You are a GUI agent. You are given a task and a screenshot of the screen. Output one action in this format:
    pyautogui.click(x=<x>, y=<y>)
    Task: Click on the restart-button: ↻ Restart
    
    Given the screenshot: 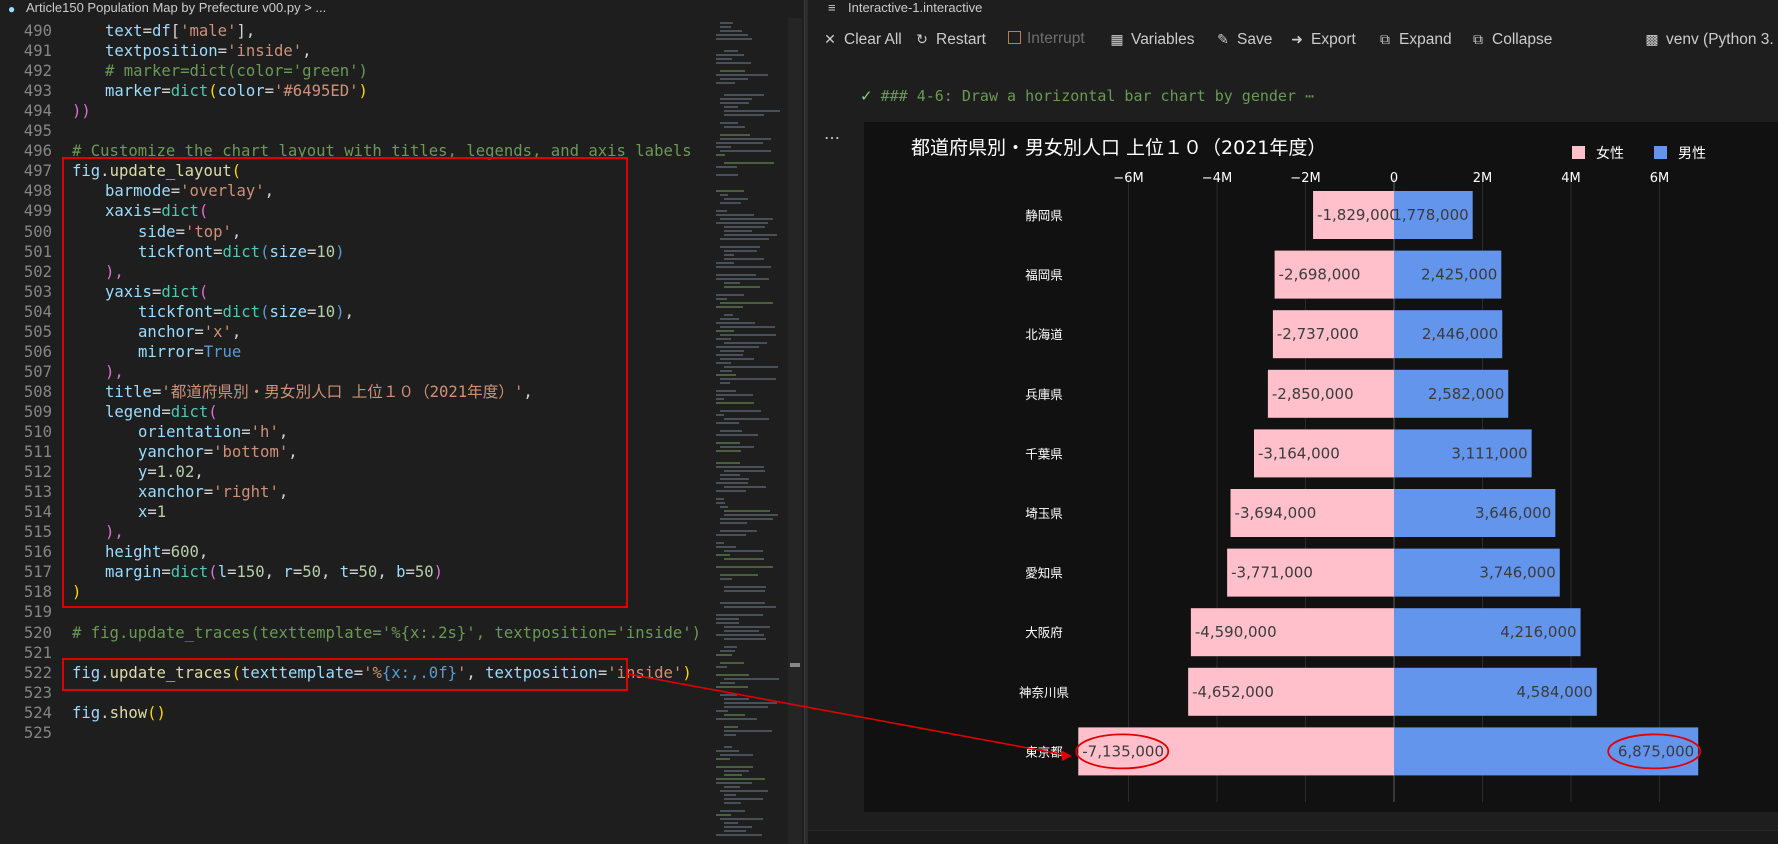 What is the action you would take?
    pyautogui.click(x=950, y=39)
    